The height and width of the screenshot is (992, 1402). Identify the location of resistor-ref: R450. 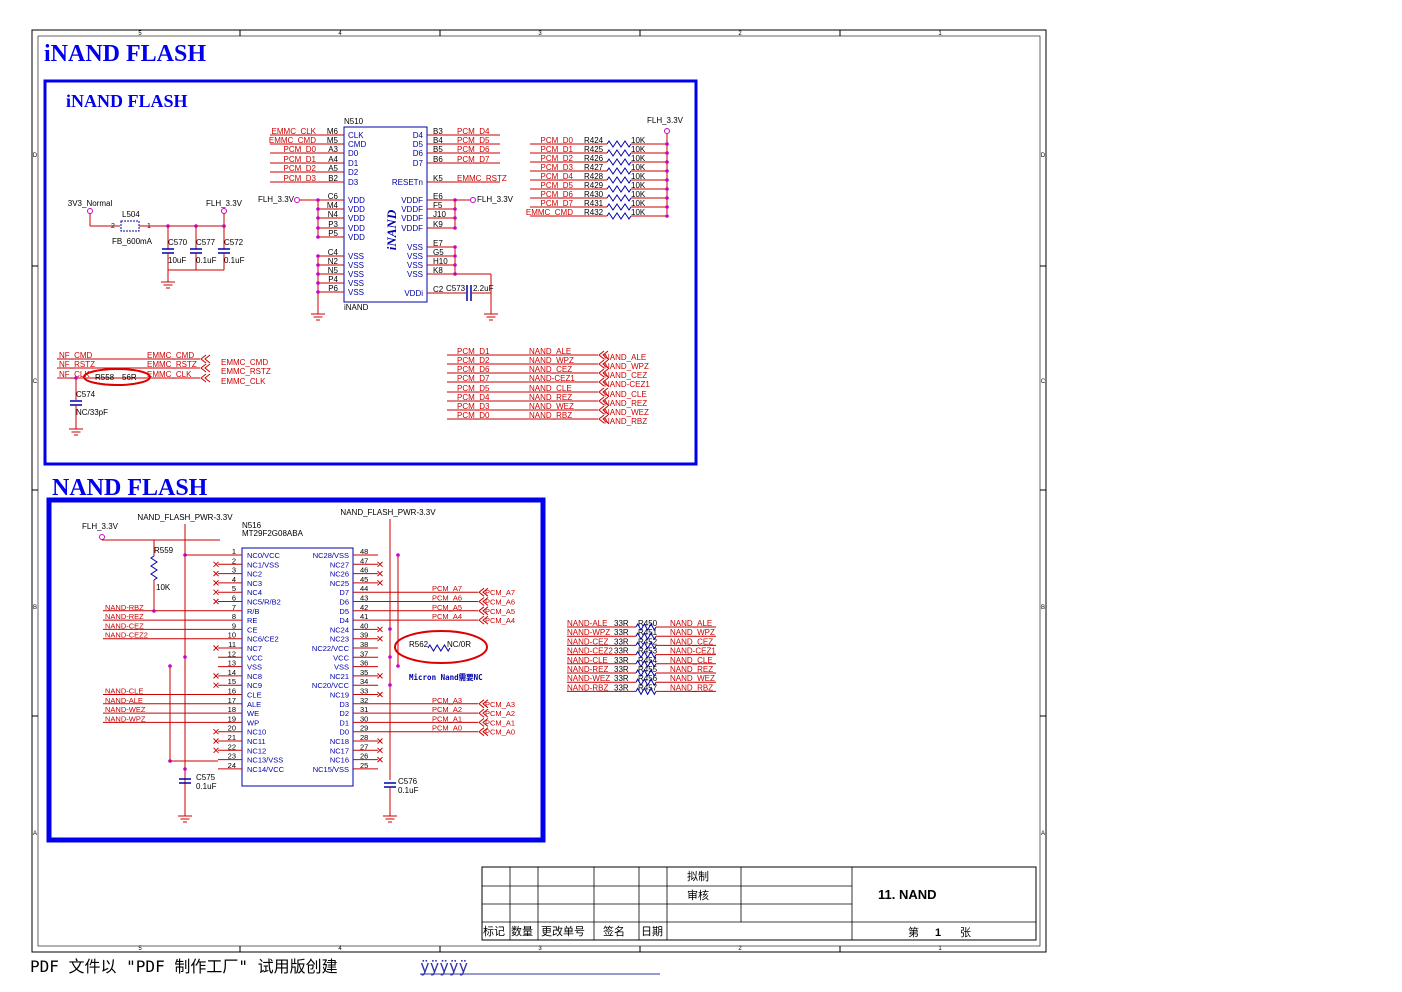
(648, 623).